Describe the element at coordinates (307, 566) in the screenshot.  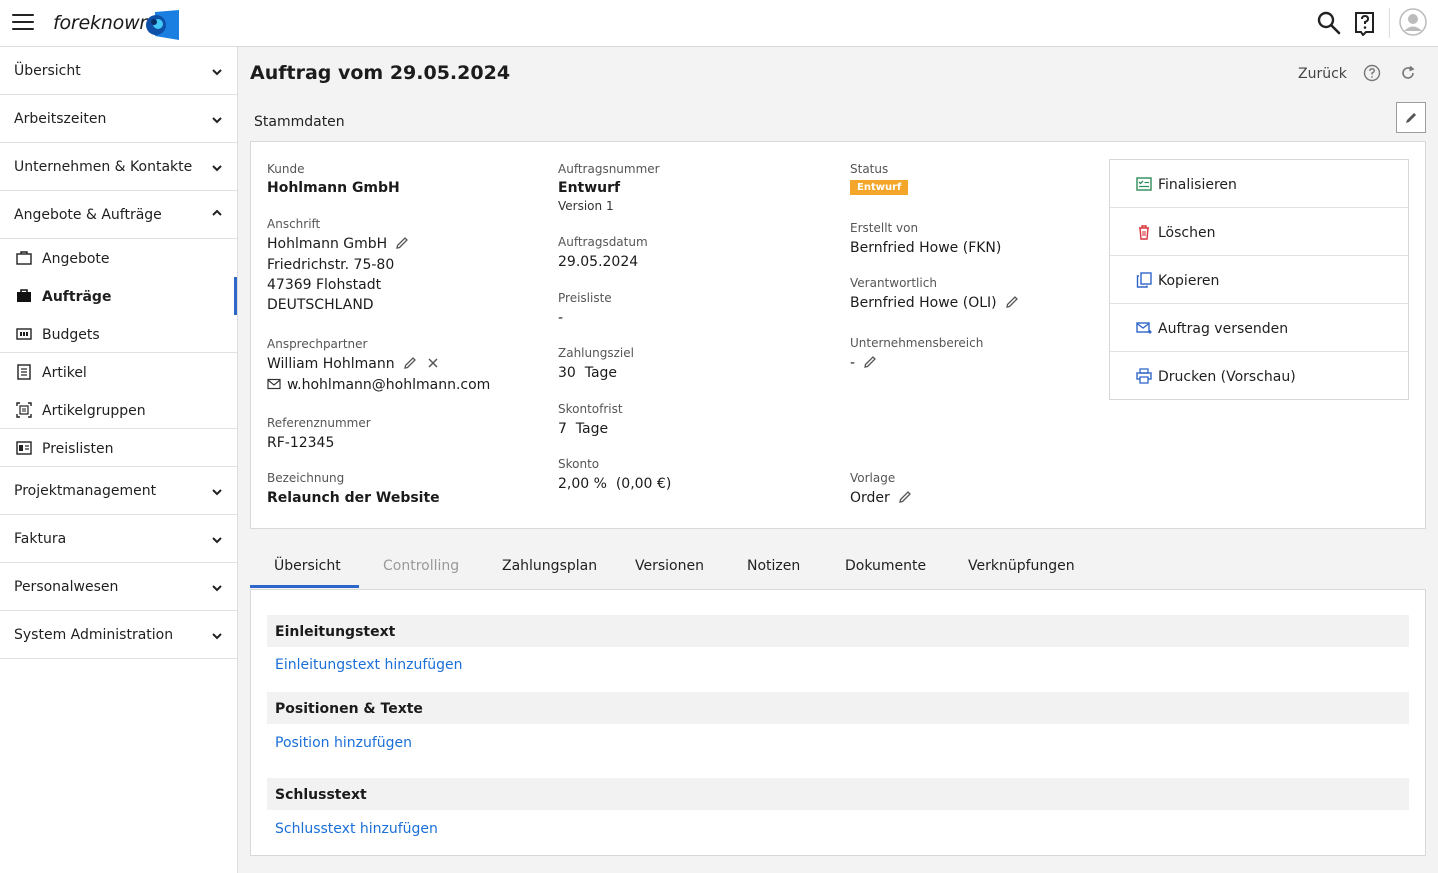
I see `tab-uebersicht: Übersicht` at that location.